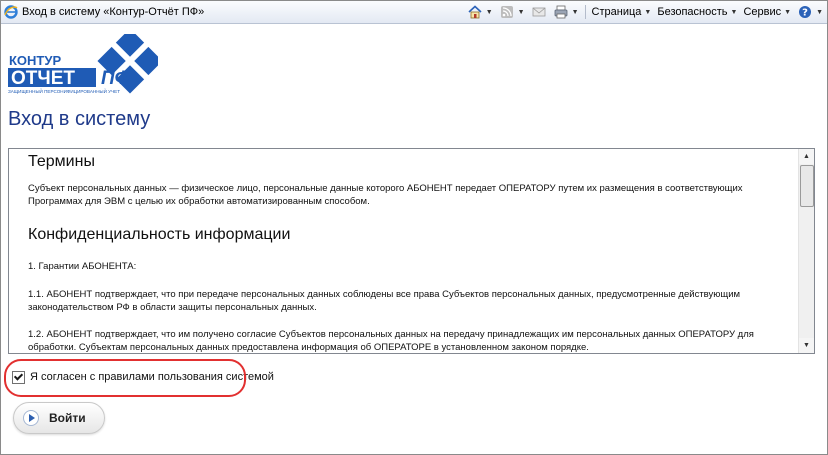  Describe the element at coordinates (506, 12) in the screenshot. I see `rss-icon` at that location.